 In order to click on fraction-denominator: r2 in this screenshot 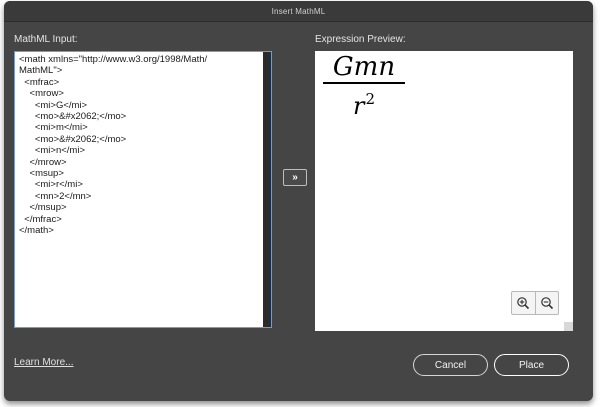, I will do `click(364, 102)`.